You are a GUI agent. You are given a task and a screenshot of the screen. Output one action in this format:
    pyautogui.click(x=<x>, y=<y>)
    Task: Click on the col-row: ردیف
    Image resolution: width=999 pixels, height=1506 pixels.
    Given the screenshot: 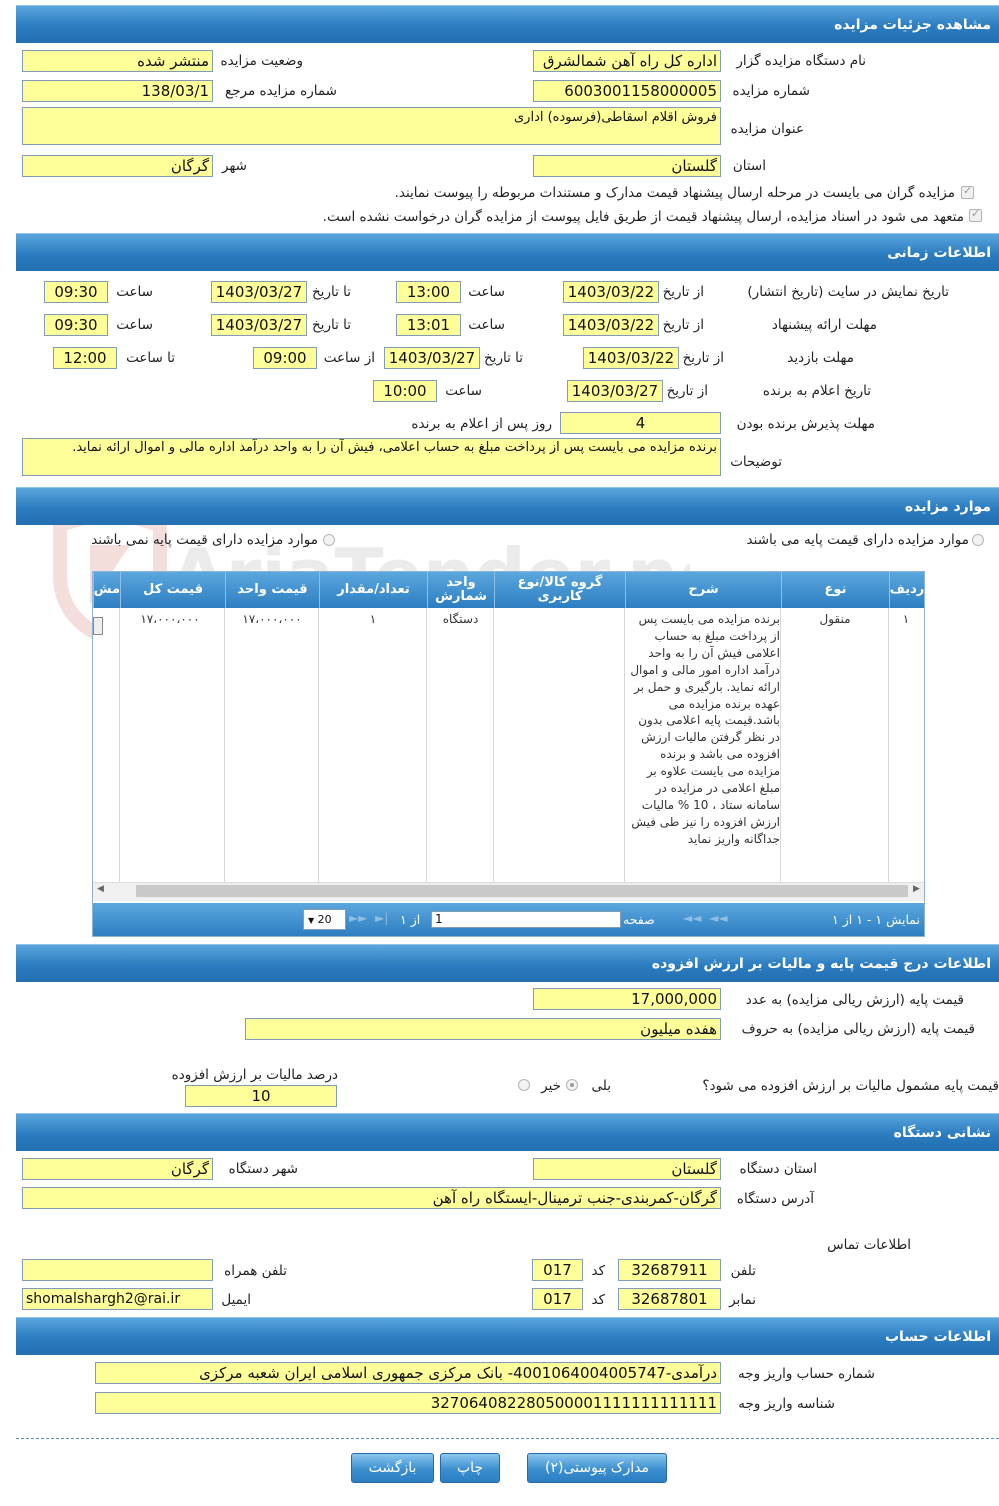 What is the action you would take?
    pyautogui.click(x=906, y=590)
    